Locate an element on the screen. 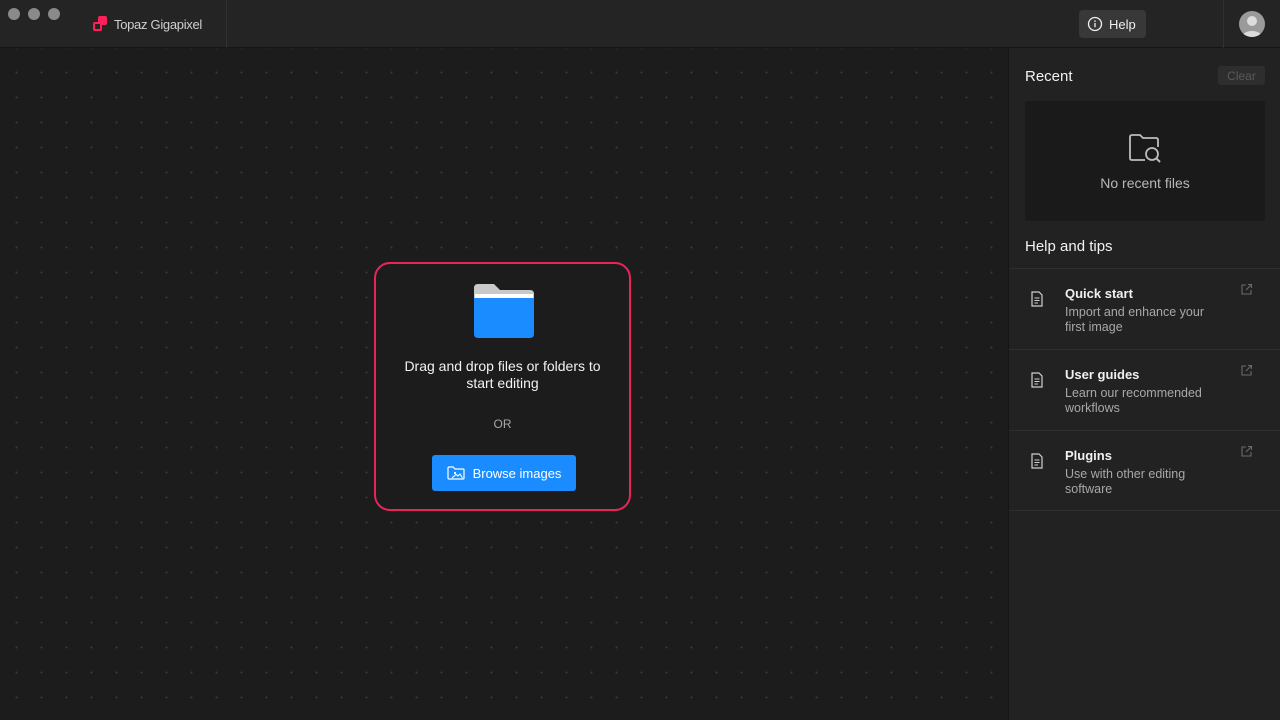  recent-files-box: No recent files is located at coordinates (1145, 161).